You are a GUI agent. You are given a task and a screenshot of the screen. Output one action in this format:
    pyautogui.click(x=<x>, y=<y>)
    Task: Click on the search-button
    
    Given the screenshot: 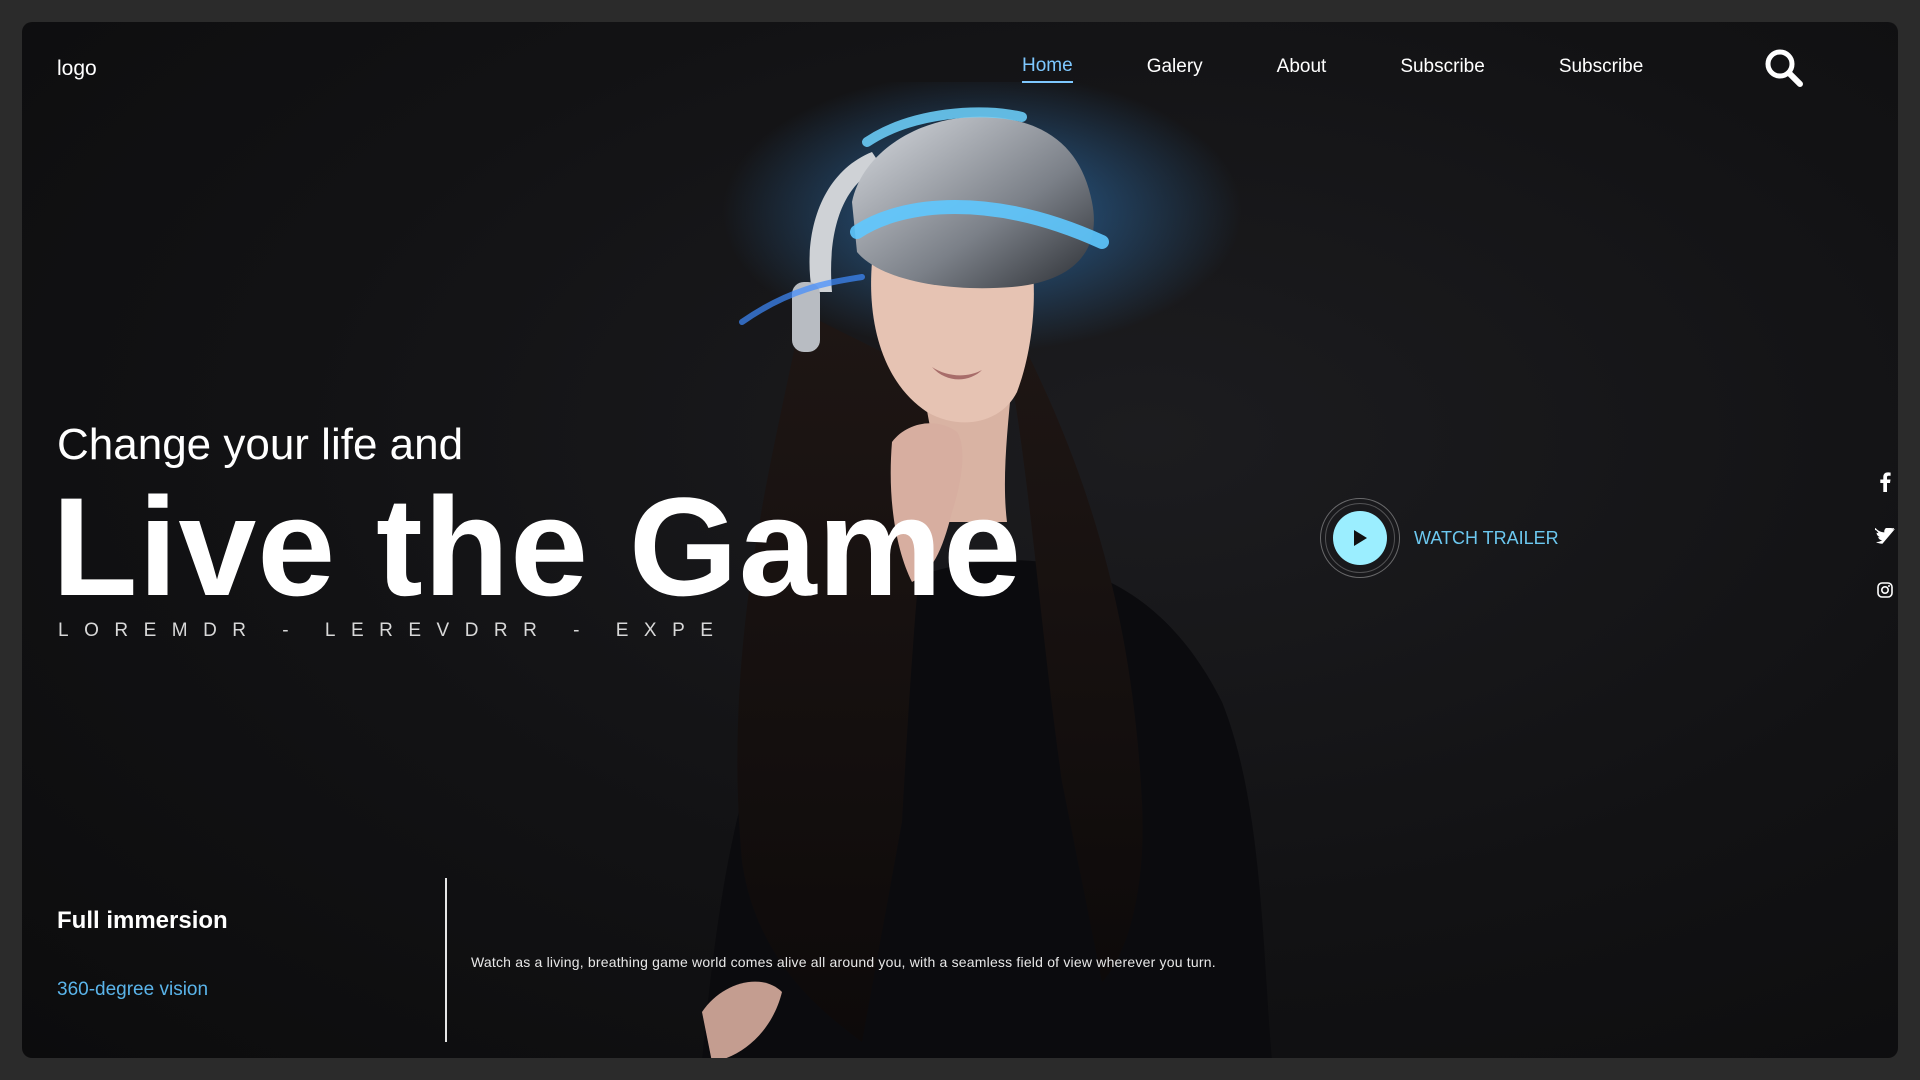 What is the action you would take?
    pyautogui.click(x=1784, y=68)
    